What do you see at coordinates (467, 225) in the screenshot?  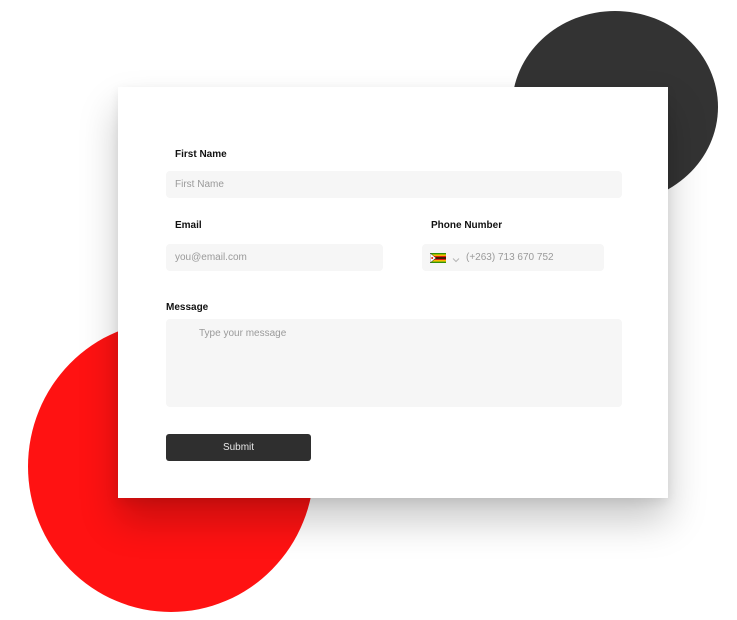 I see `phone-number-label: Phone Number` at bounding box center [467, 225].